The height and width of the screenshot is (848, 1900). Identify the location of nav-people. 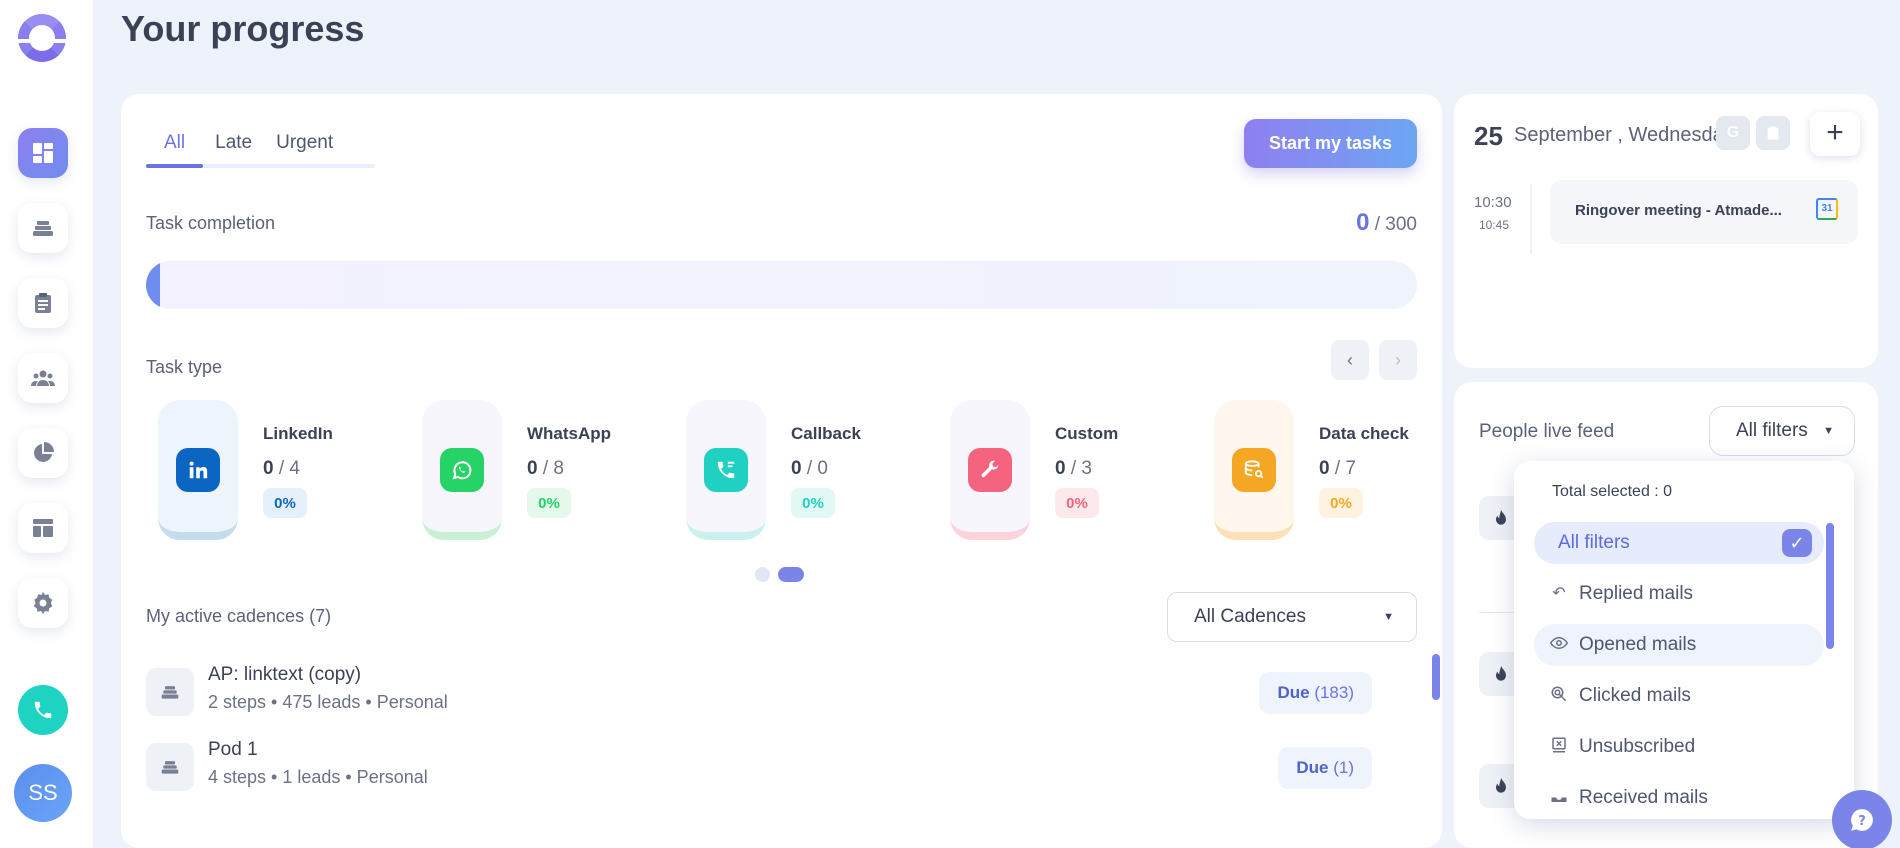
(43, 378).